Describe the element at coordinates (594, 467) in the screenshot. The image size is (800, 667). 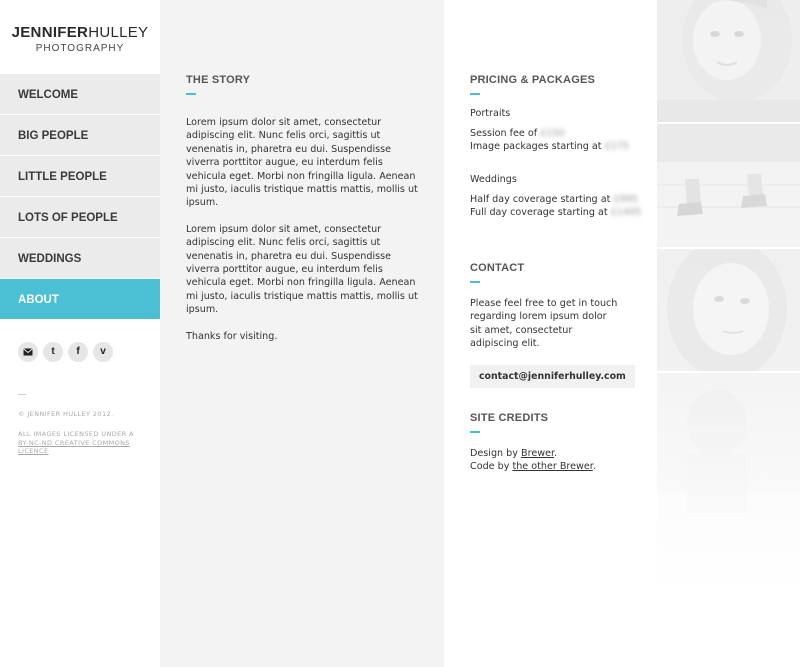
I see `code-credit-suffix: .` at that location.